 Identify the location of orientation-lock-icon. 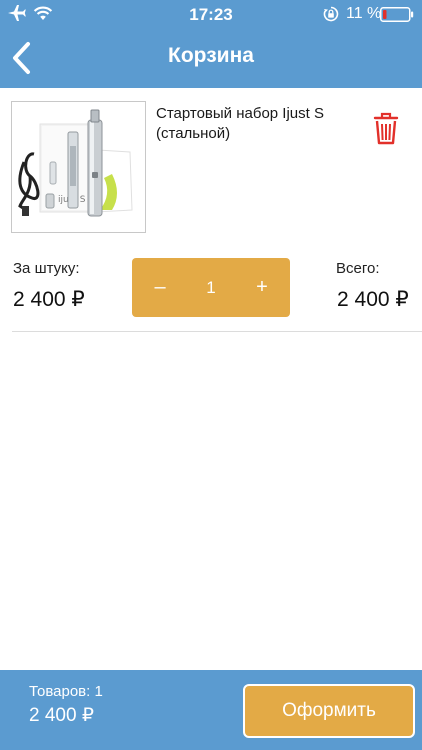
(331, 14).